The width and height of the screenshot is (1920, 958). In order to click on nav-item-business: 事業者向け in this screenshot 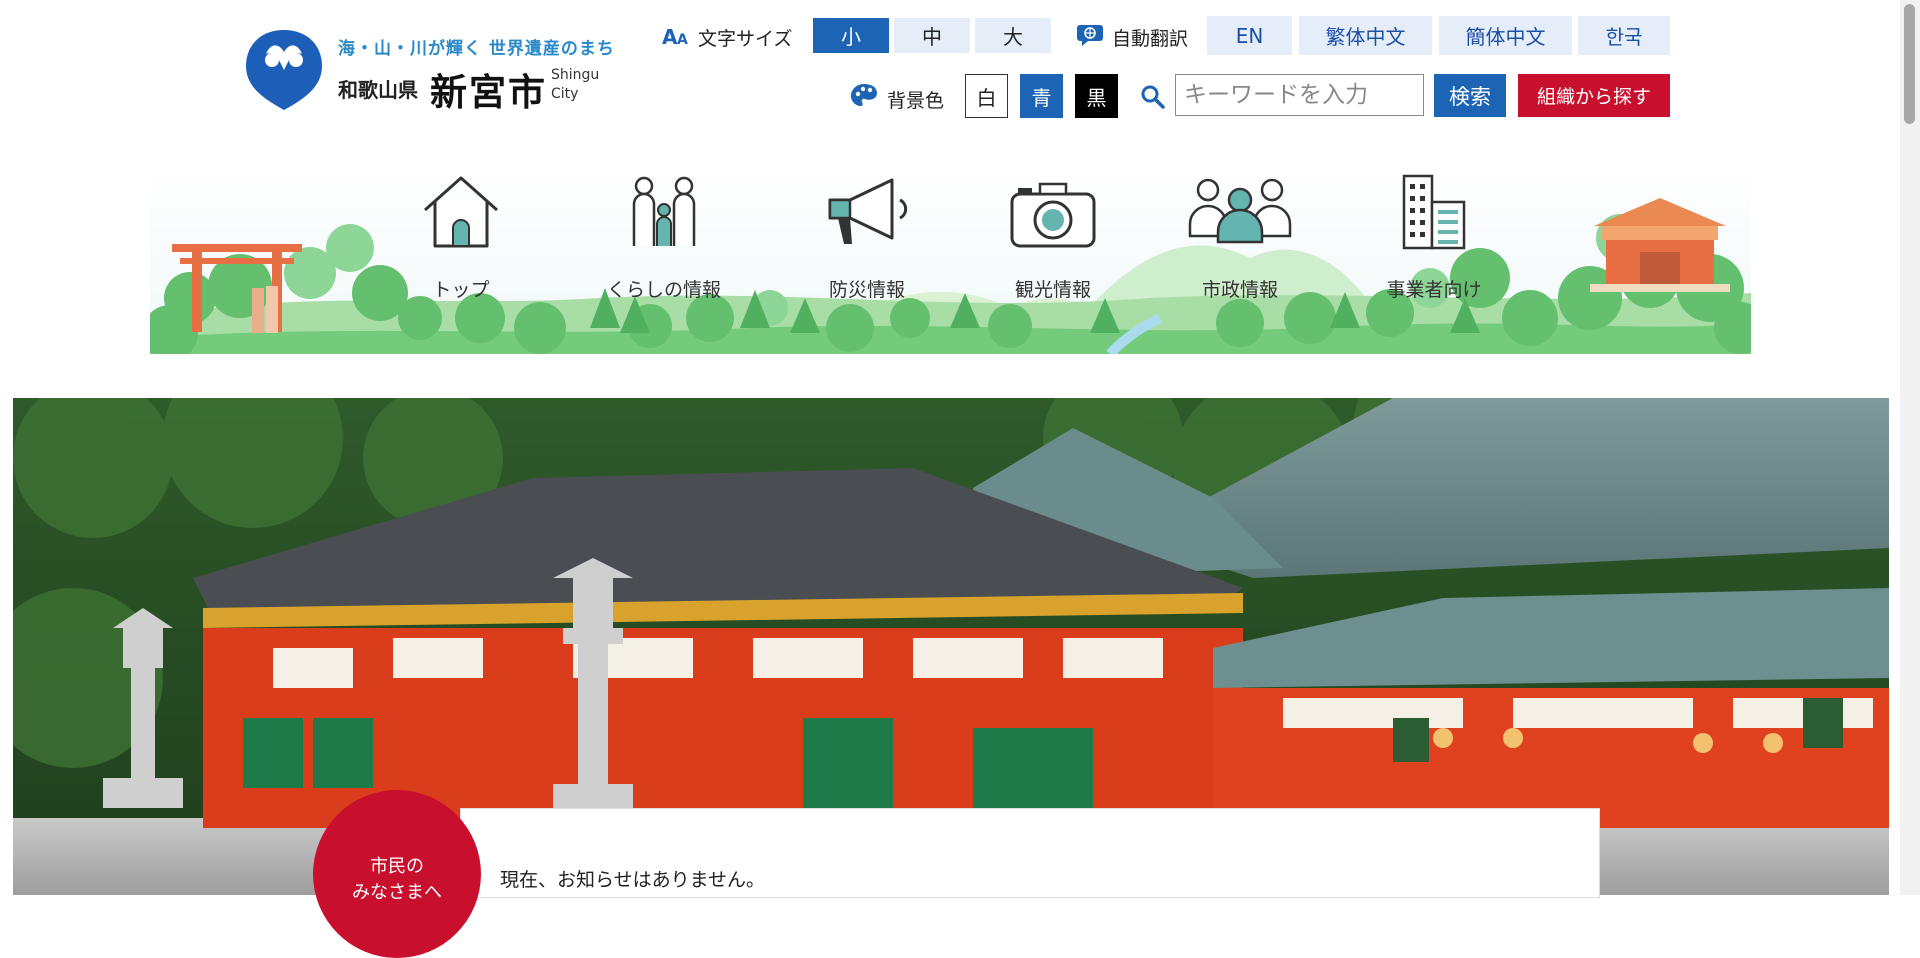, I will do `click(1434, 243)`.